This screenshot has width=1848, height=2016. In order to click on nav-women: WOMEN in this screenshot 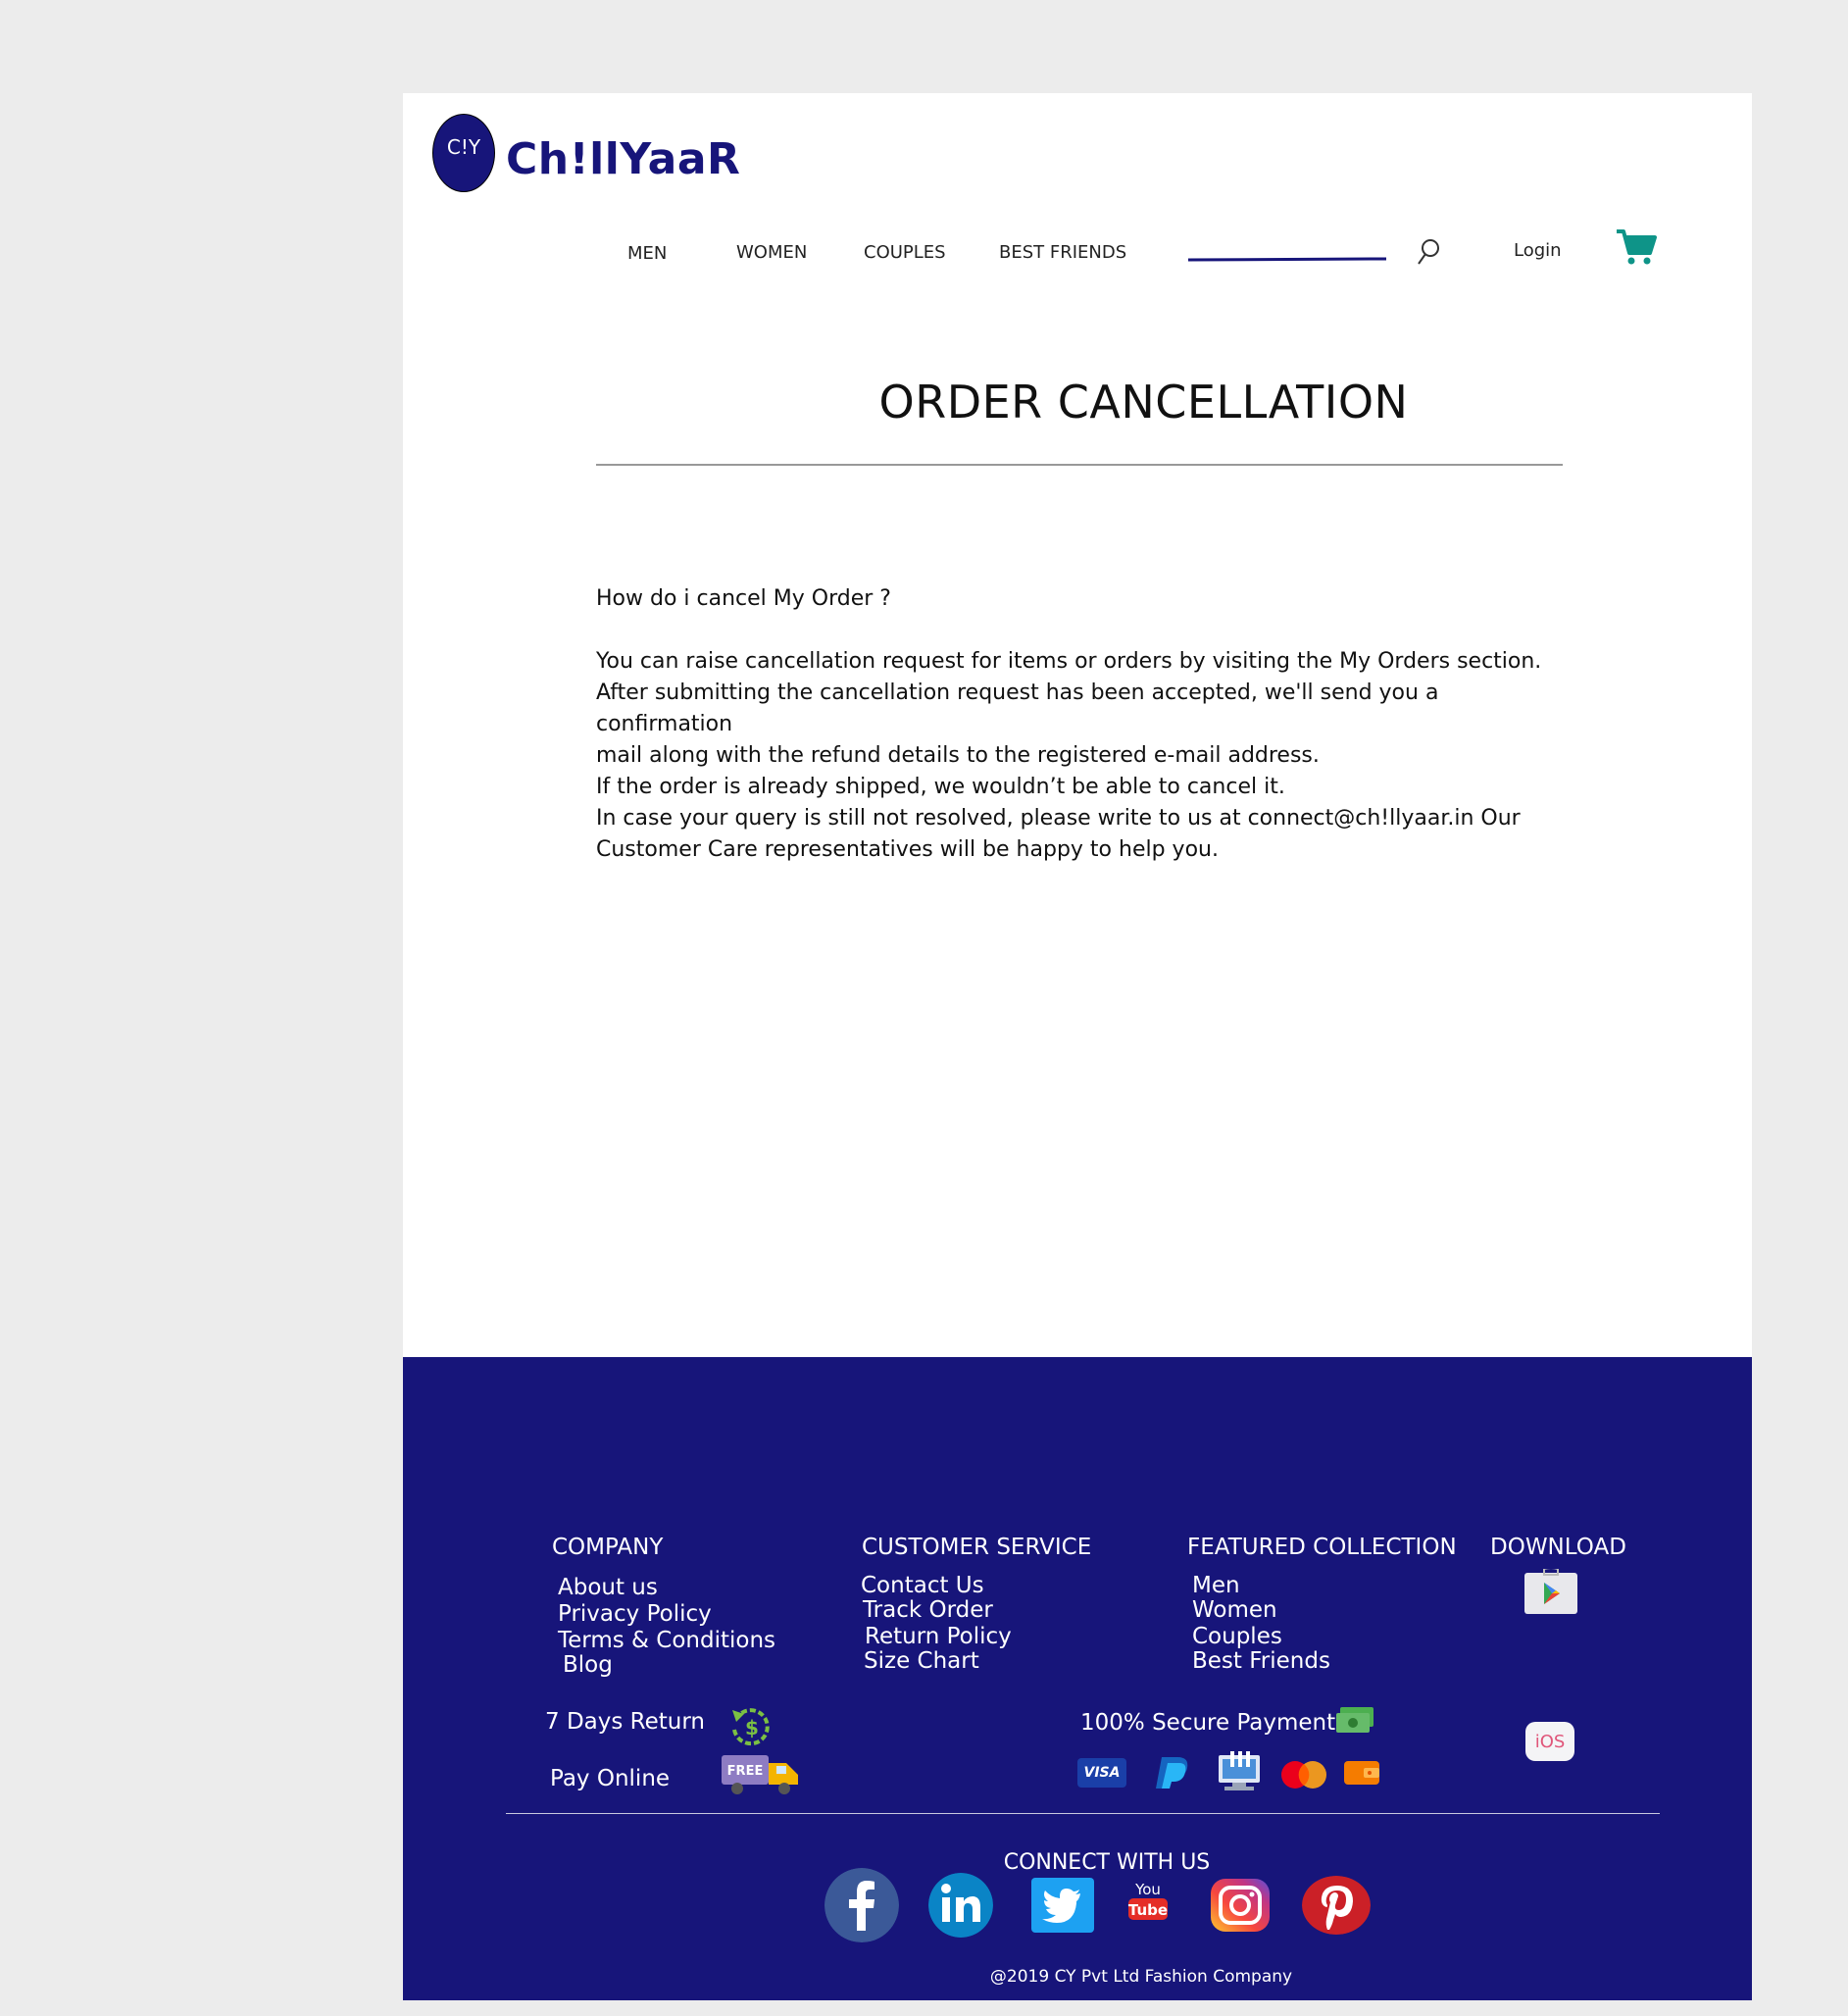, I will do `click(771, 252)`.